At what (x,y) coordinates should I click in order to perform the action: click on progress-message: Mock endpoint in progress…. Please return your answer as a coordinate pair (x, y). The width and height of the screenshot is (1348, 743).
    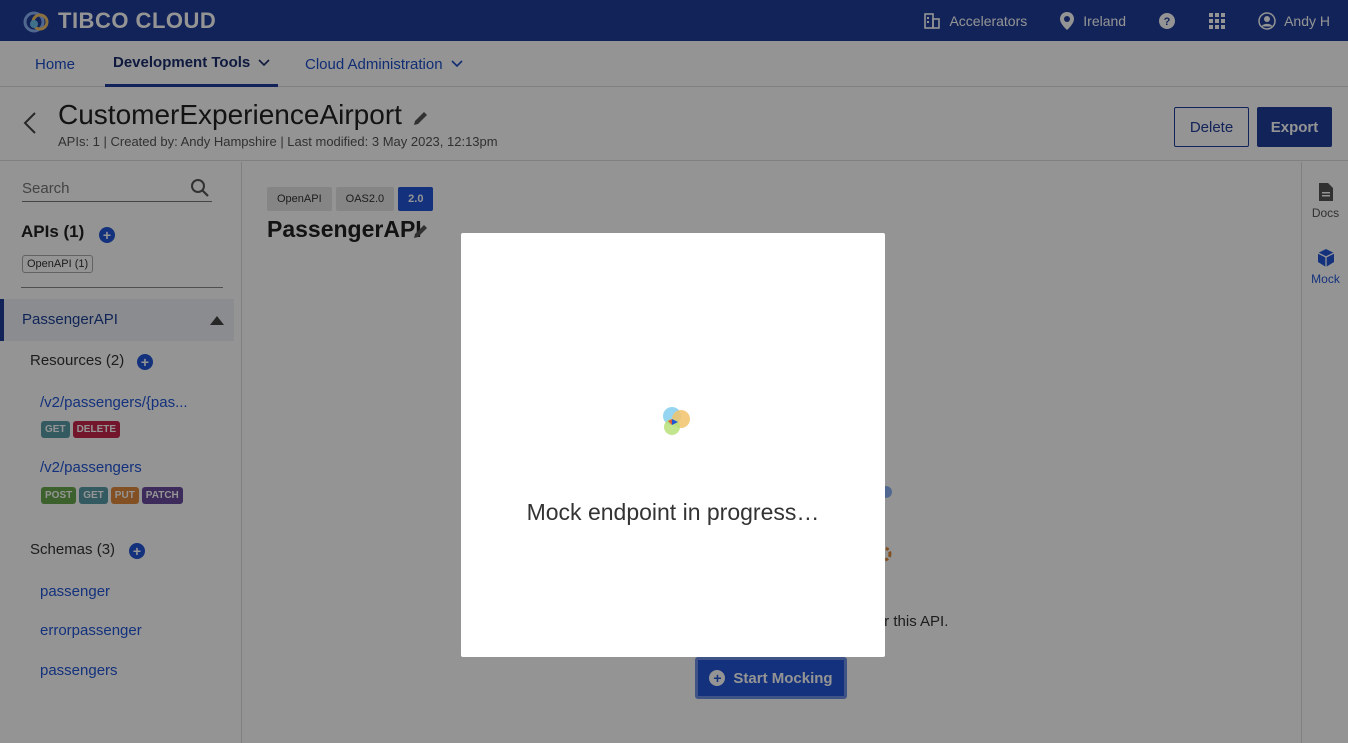
    Looking at the image, I should click on (673, 512).